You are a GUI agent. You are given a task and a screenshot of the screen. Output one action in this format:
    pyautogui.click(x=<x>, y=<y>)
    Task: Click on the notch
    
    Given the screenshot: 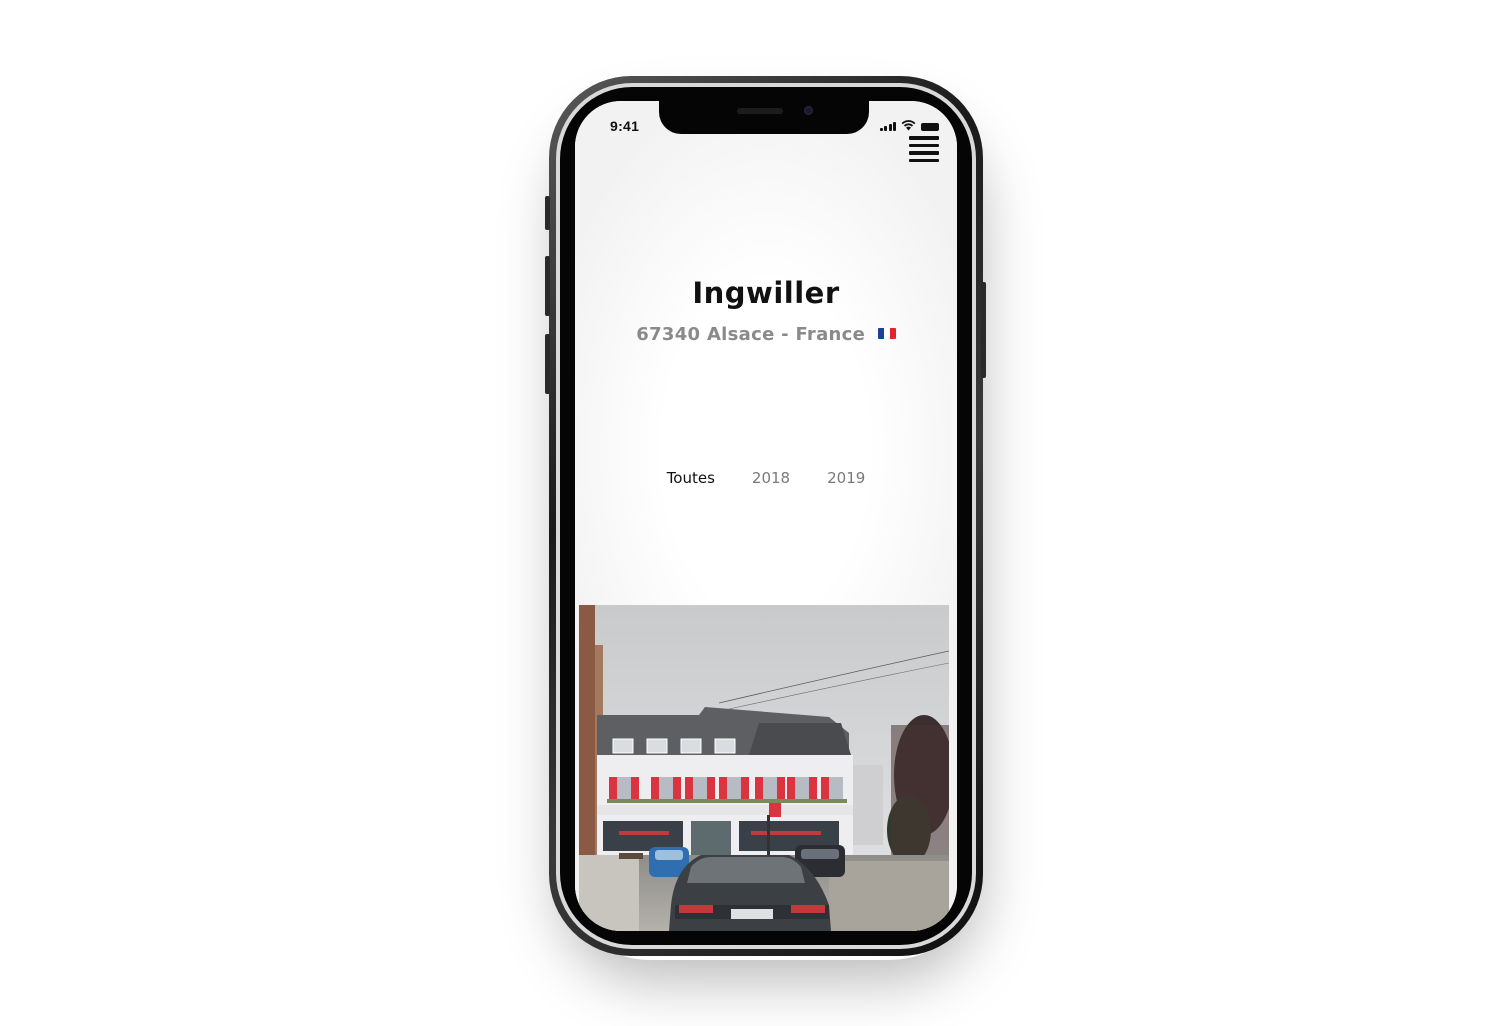 What is the action you would take?
    pyautogui.click(x=764, y=117)
    